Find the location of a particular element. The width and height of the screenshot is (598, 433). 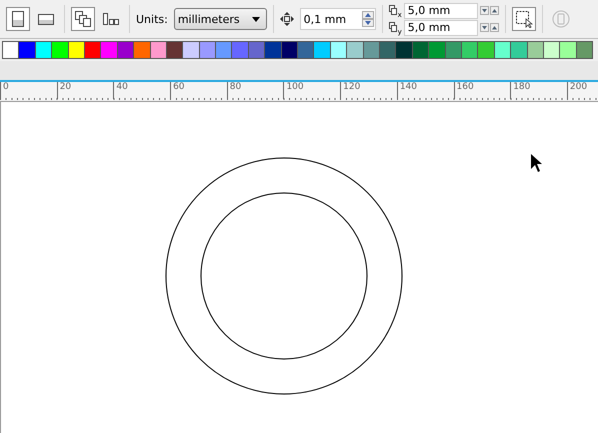

select-frame-button is located at coordinates (524, 19).